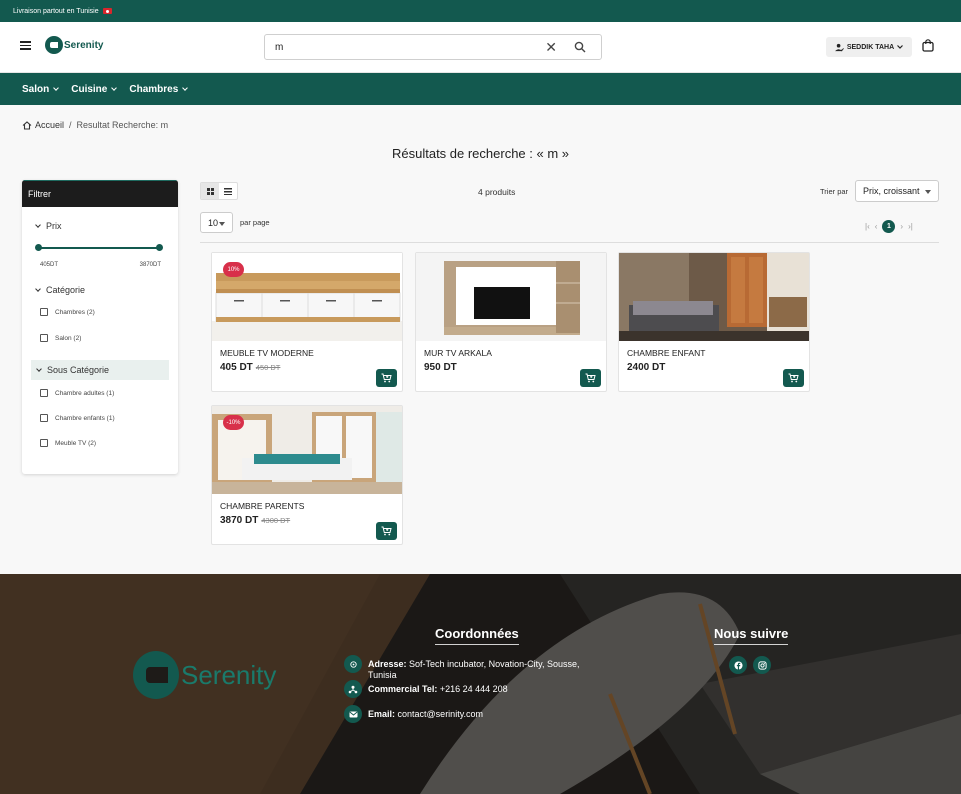 Image resolution: width=961 pixels, height=794 pixels. I want to click on filter-section-price: Prix, so click(48, 226).